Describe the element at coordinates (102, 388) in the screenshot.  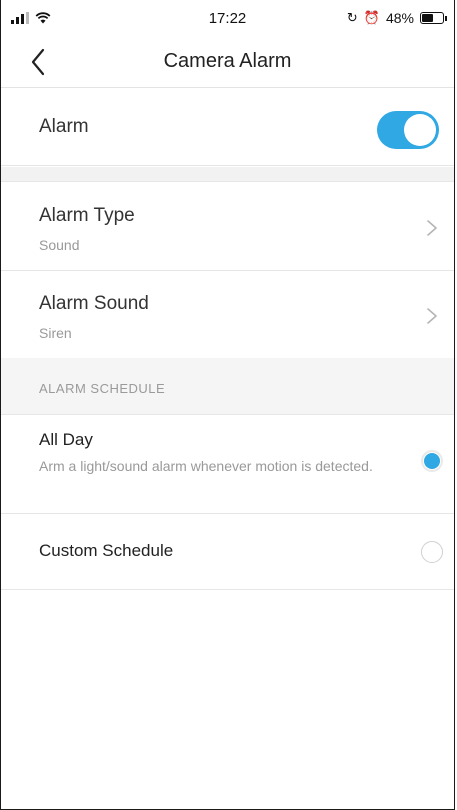
I see `section-header-label: ALARM SCHEDULE` at that location.